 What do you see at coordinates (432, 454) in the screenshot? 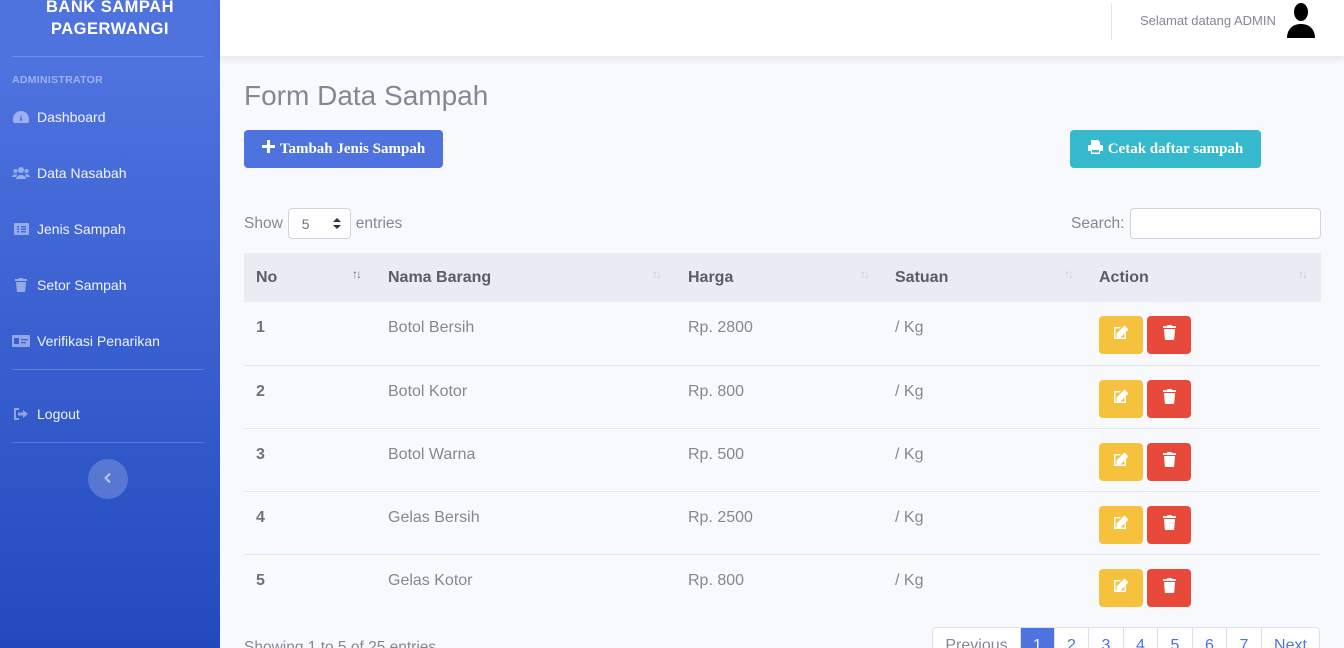
I see `cell-nama-barang: Botol Warna` at bounding box center [432, 454].